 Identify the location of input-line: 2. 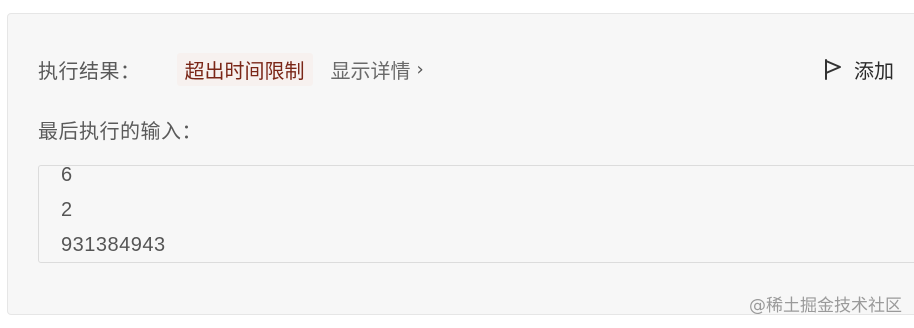
(67, 210).